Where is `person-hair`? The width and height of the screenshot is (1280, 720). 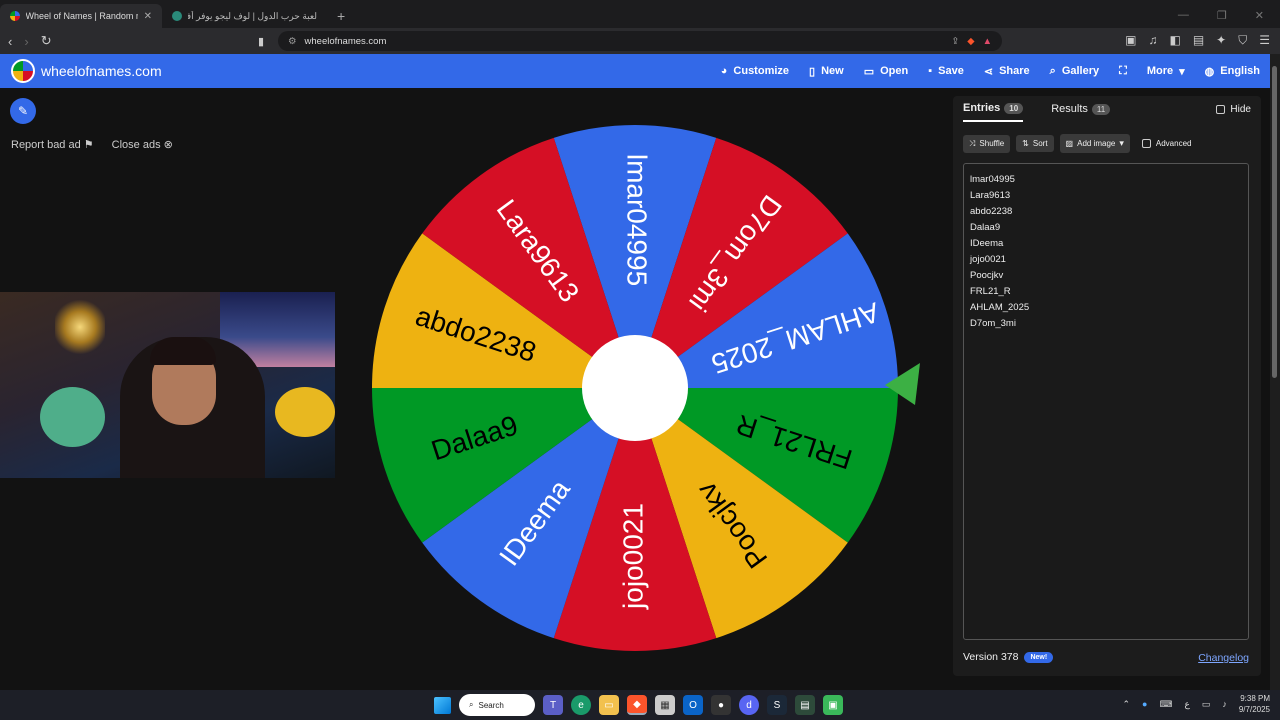 person-hair is located at coordinates (183, 351).